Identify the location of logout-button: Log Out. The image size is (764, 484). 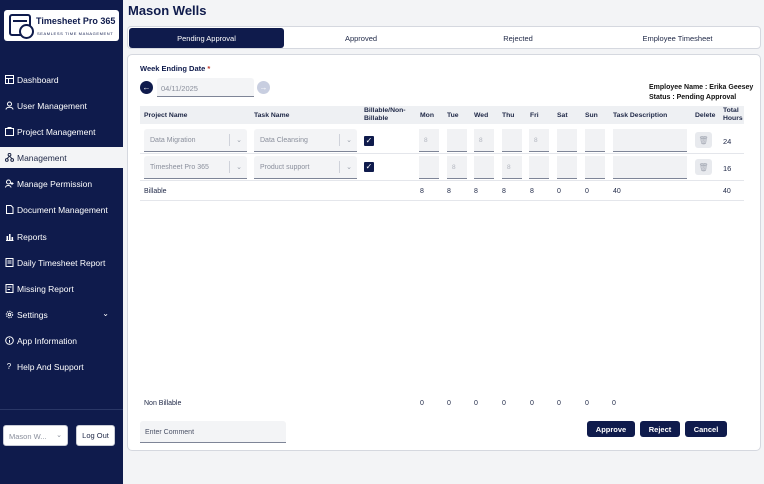
(95, 435).